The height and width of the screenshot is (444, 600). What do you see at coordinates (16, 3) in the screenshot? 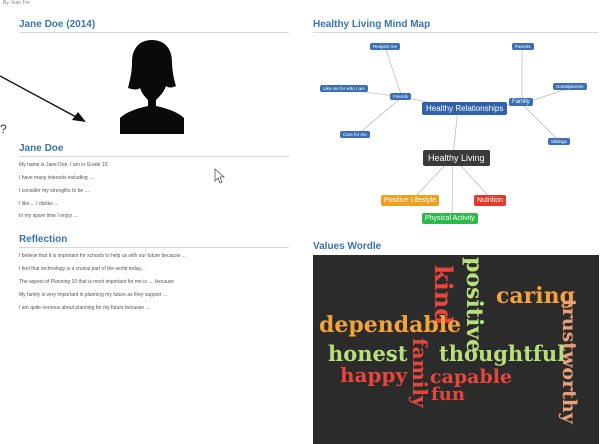
I see `byline: By Jean Fre` at bounding box center [16, 3].